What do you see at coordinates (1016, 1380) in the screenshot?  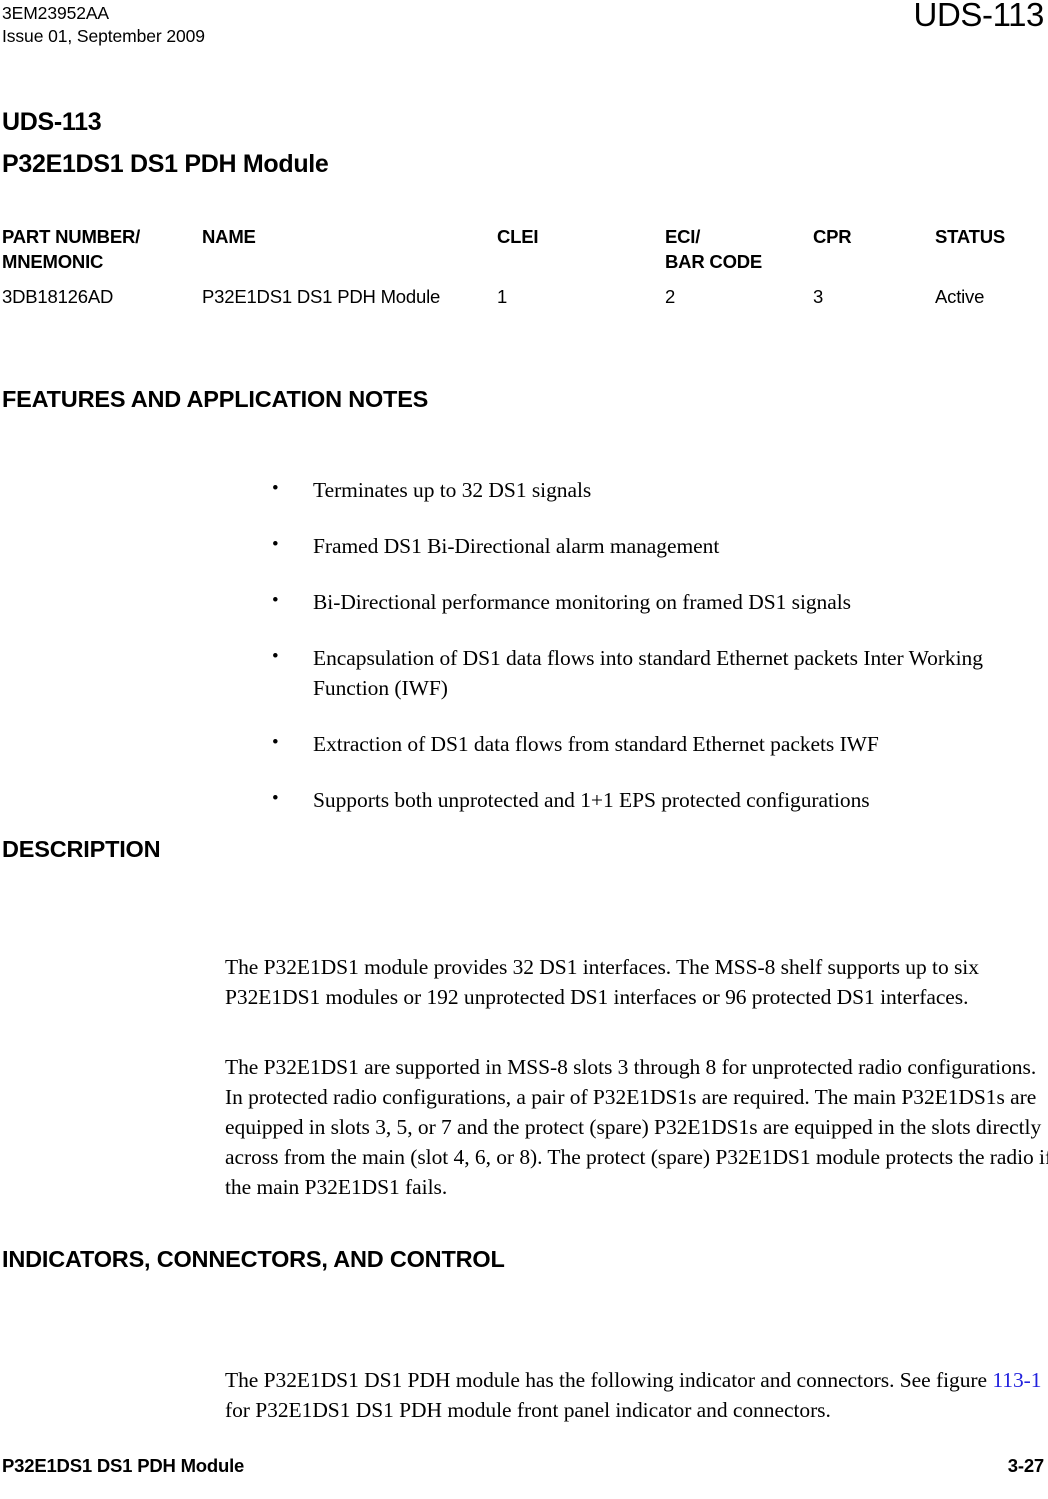 I see `figure-cross-reference-link: 113-1` at bounding box center [1016, 1380].